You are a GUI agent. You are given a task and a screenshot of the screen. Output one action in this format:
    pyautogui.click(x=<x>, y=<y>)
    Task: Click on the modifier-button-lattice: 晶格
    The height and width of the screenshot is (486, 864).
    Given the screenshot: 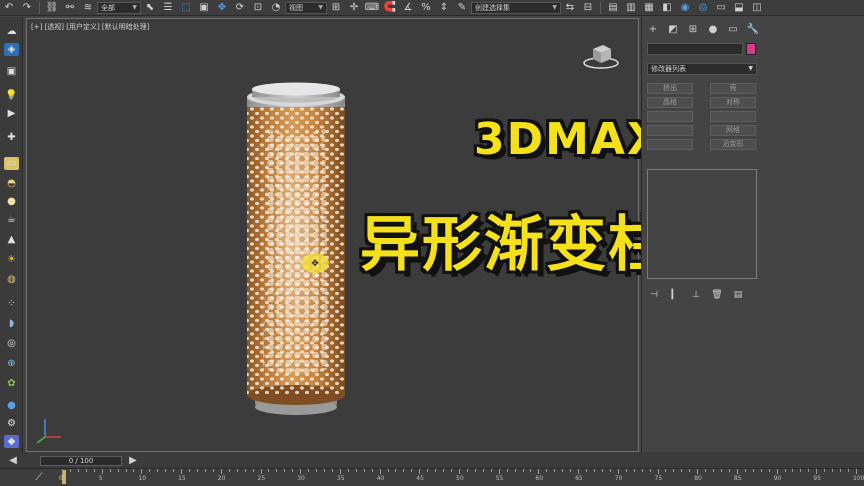 What is the action you would take?
    pyautogui.click(x=670, y=102)
    